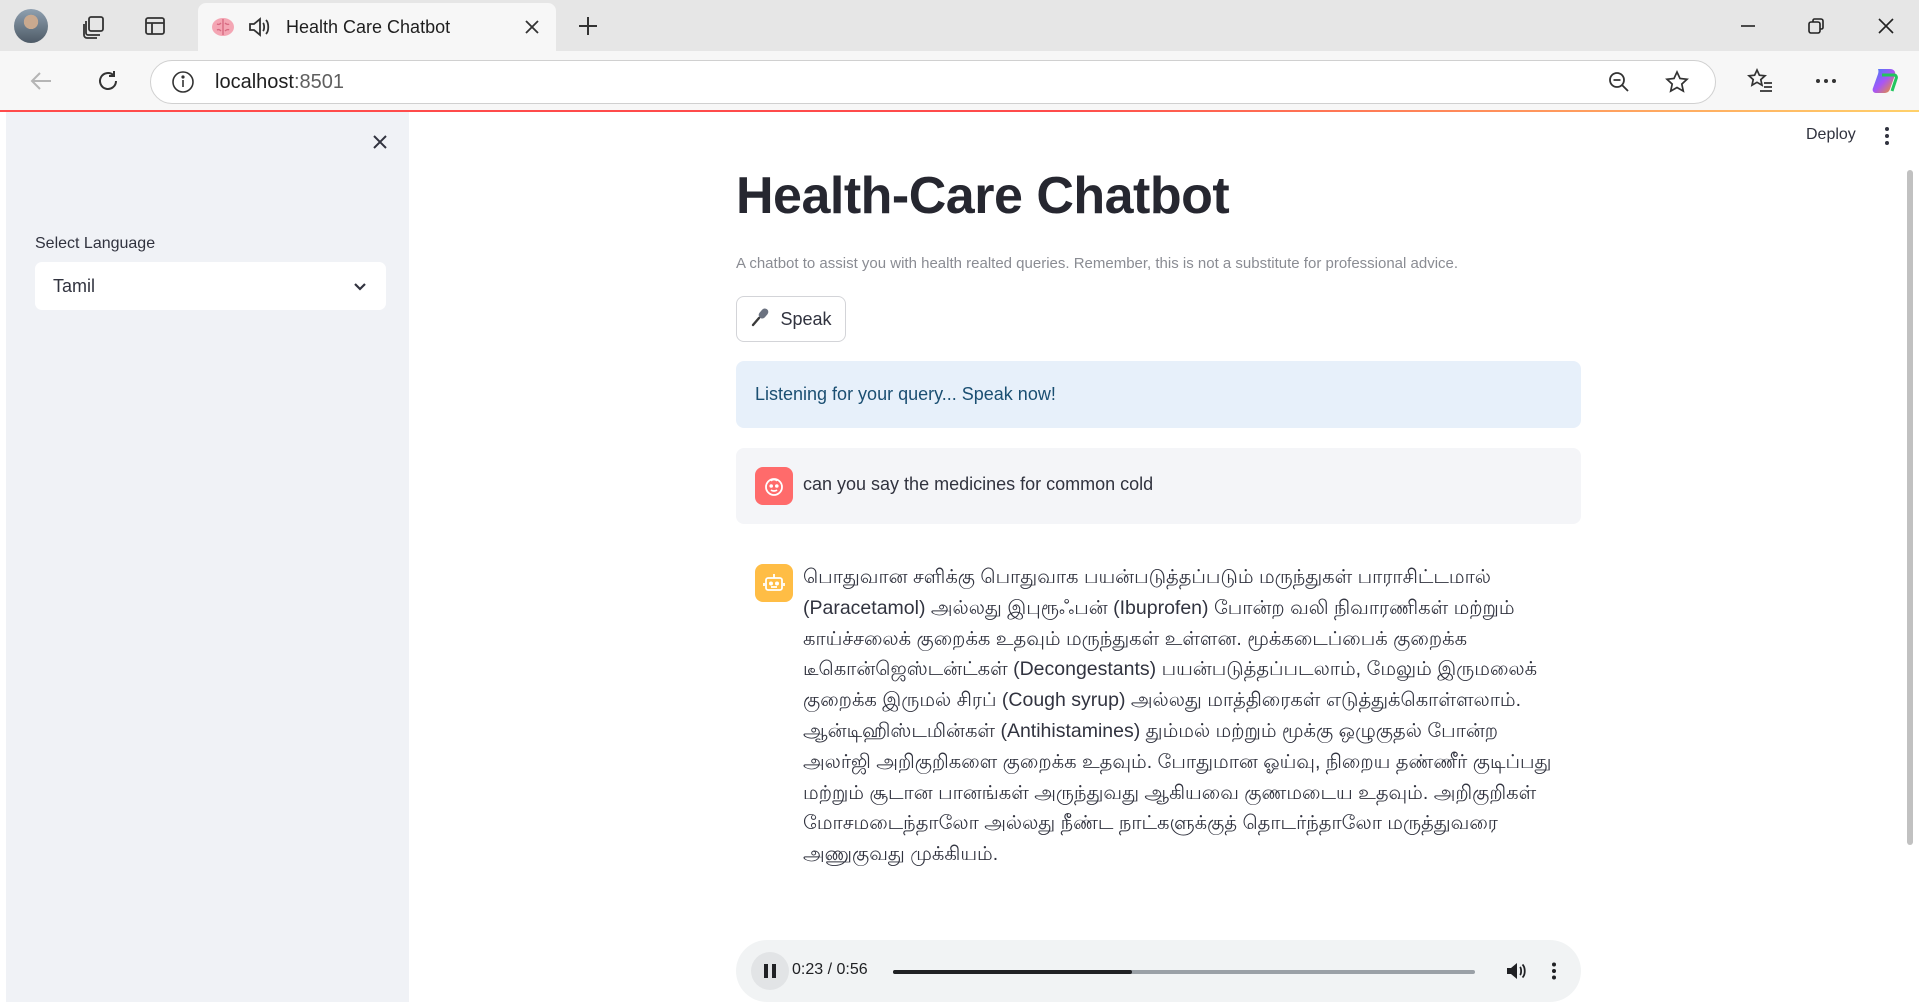 This screenshot has height=1008, width=1919. I want to click on audio-more-icon, so click(1554, 971).